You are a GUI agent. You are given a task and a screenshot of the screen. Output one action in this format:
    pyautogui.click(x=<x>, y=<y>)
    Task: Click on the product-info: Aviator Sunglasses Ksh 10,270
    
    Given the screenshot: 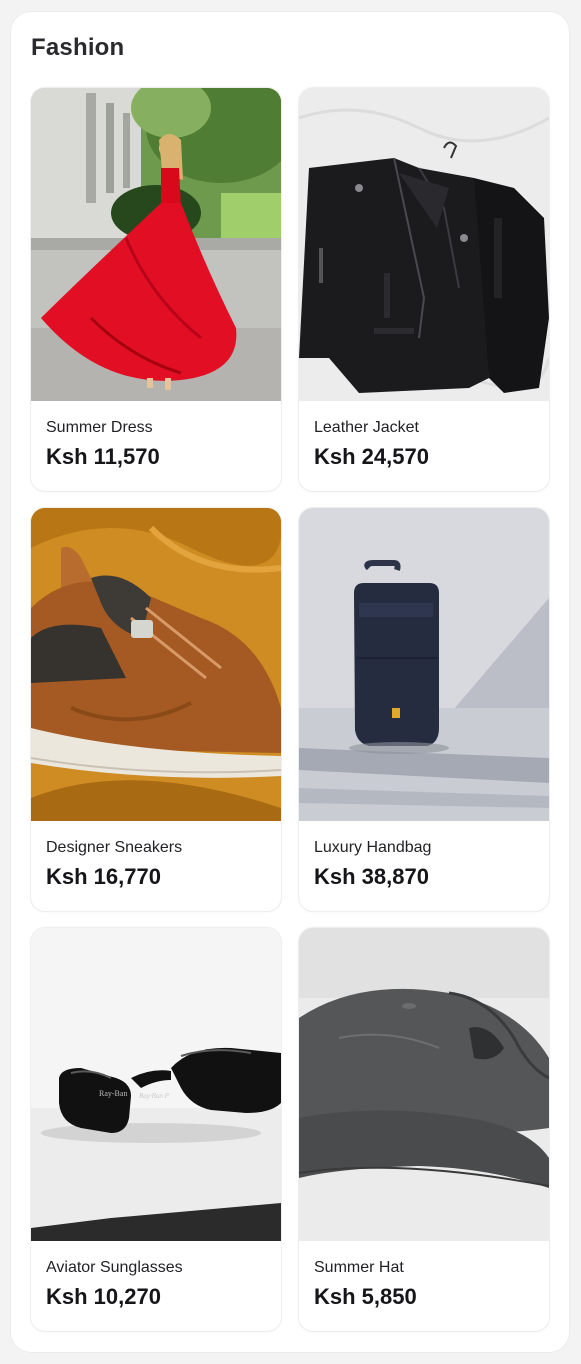 What is the action you would take?
    pyautogui.click(x=157, y=1284)
    